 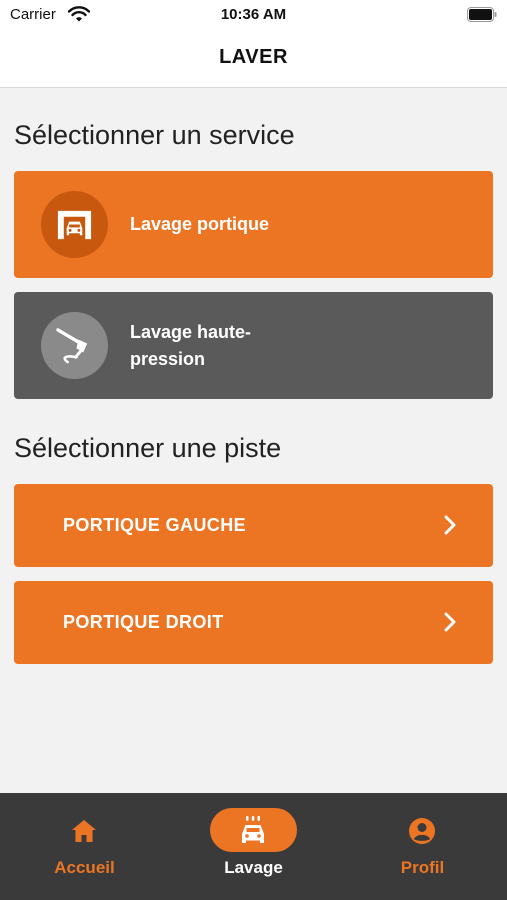 I want to click on active-tab-indicator, so click(x=253, y=830).